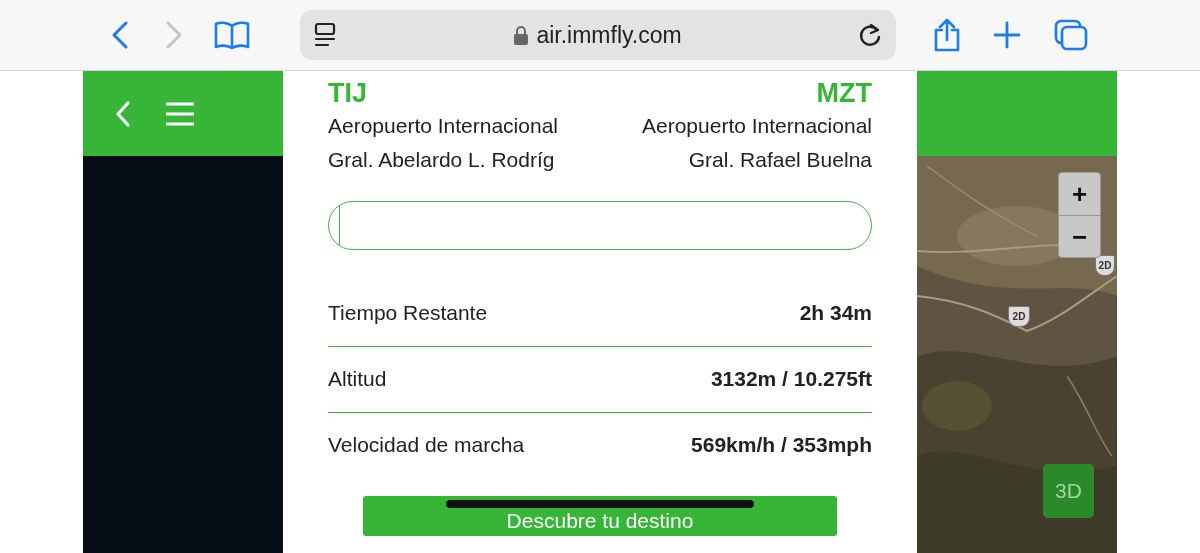 Image resolution: width=1200 pixels, height=553 pixels. Describe the element at coordinates (521, 35) in the screenshot. I see `lock-icon` at that location.